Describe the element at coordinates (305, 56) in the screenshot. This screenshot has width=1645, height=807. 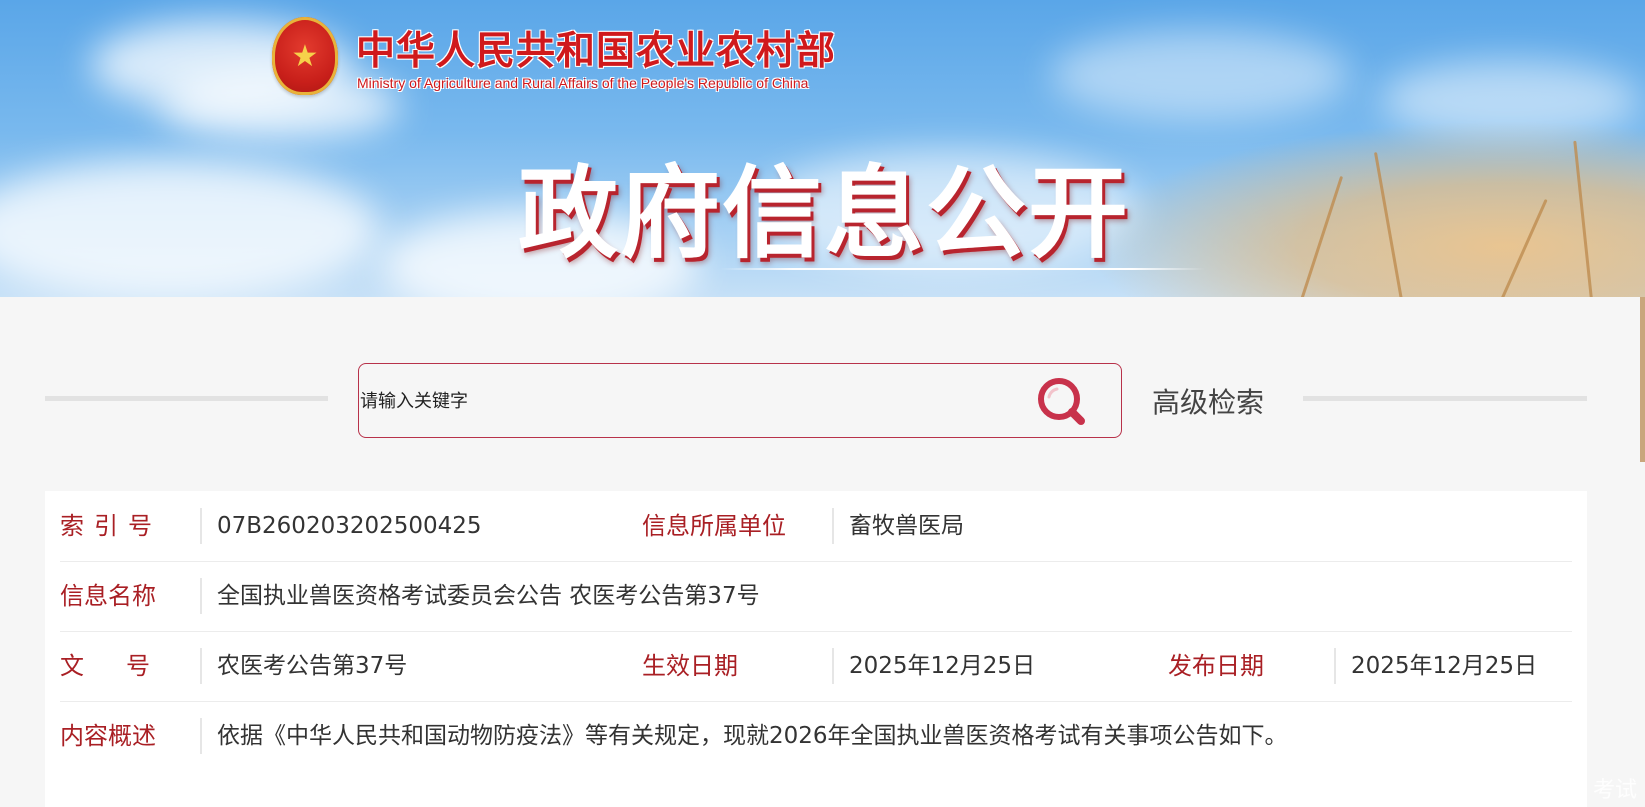
I see `national-emblem-icon: ★` at that location.